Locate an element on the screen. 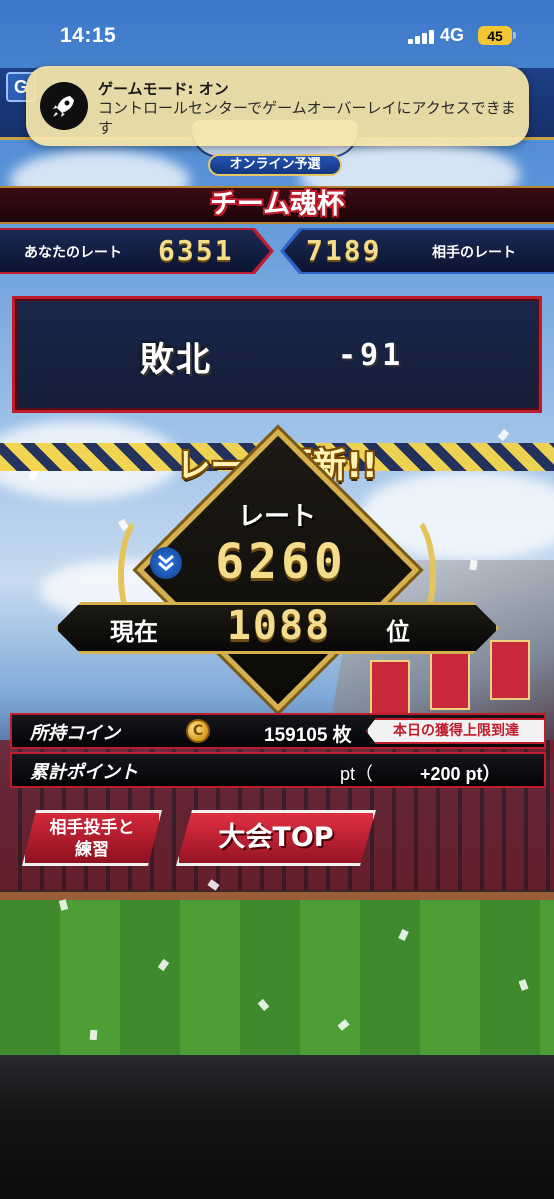 The image size is (554, 1199). coins-value: 159105 枚 is located at coordinates (308, 735).